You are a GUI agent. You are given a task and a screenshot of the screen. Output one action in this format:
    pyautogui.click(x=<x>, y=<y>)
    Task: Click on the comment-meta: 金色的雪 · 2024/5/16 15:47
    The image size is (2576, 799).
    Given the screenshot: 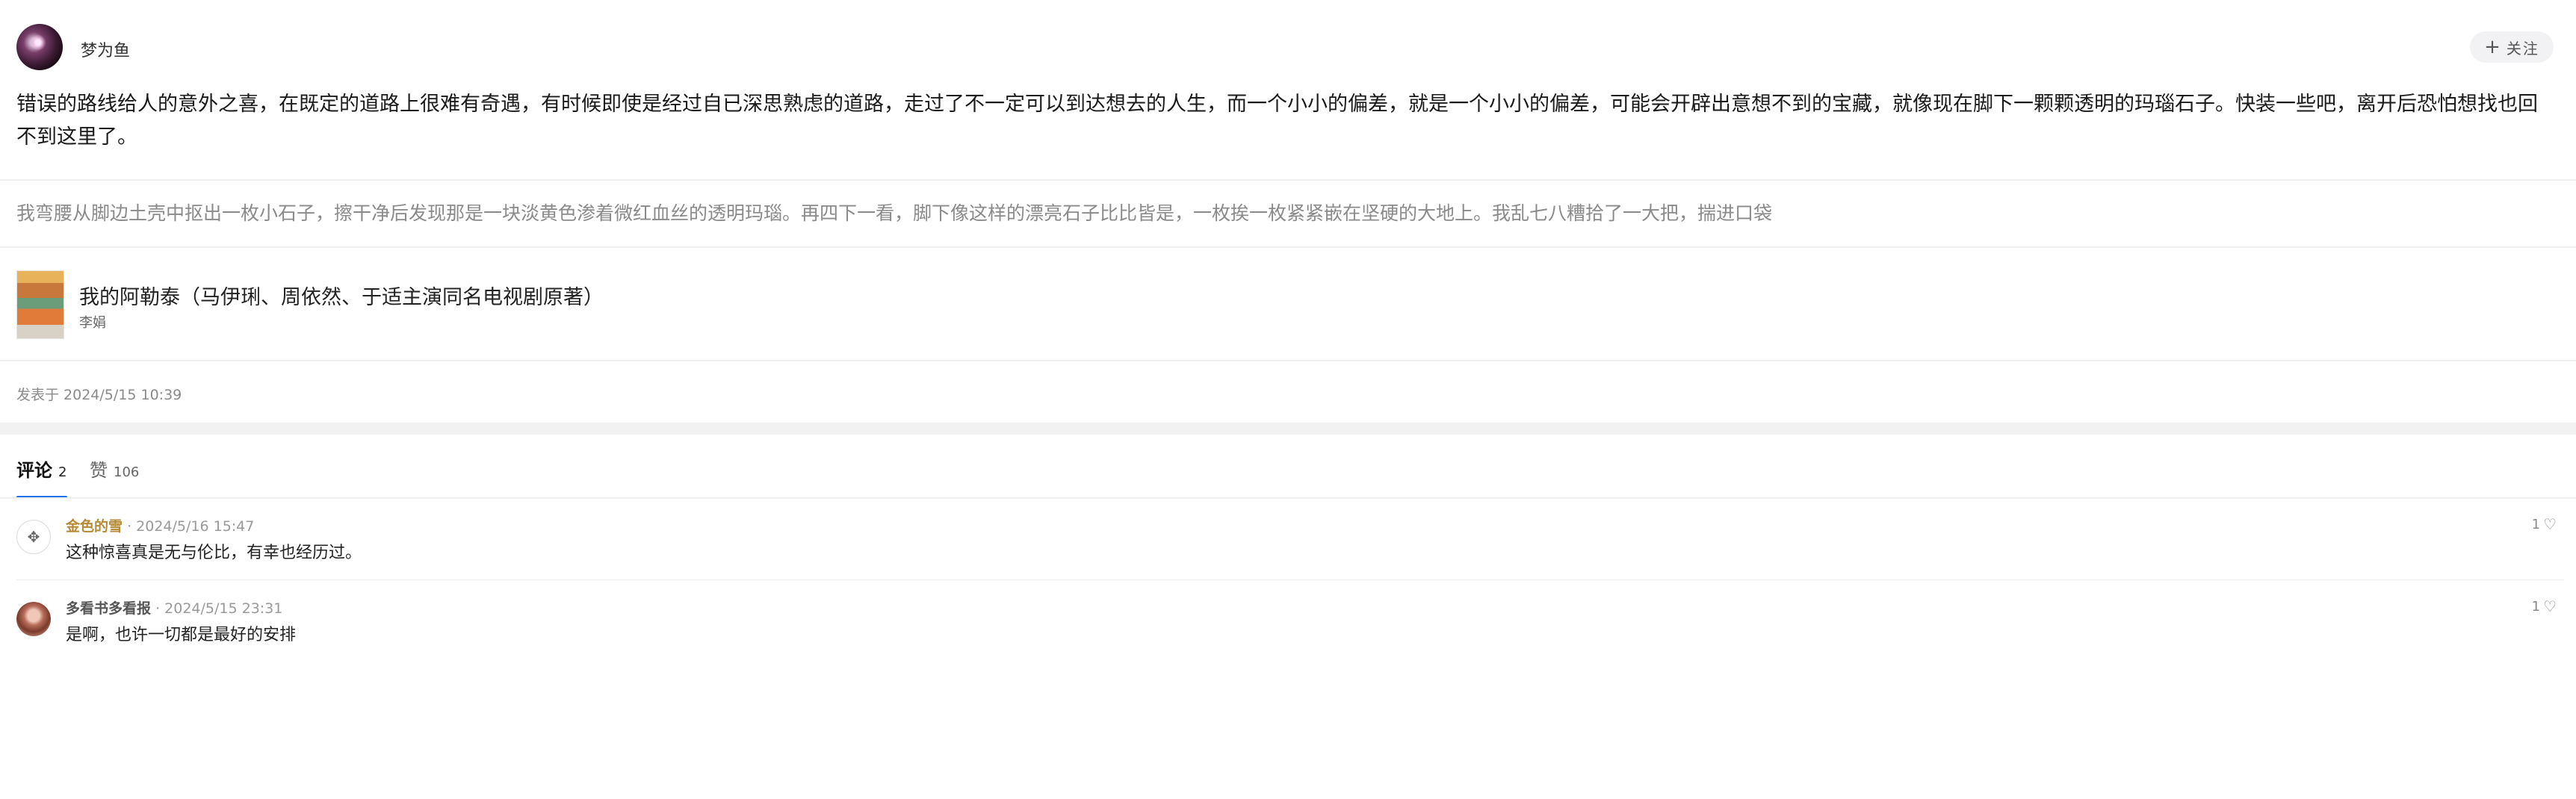 What is the action you would take?
    pyautogui.click(x=160, y=525)
    